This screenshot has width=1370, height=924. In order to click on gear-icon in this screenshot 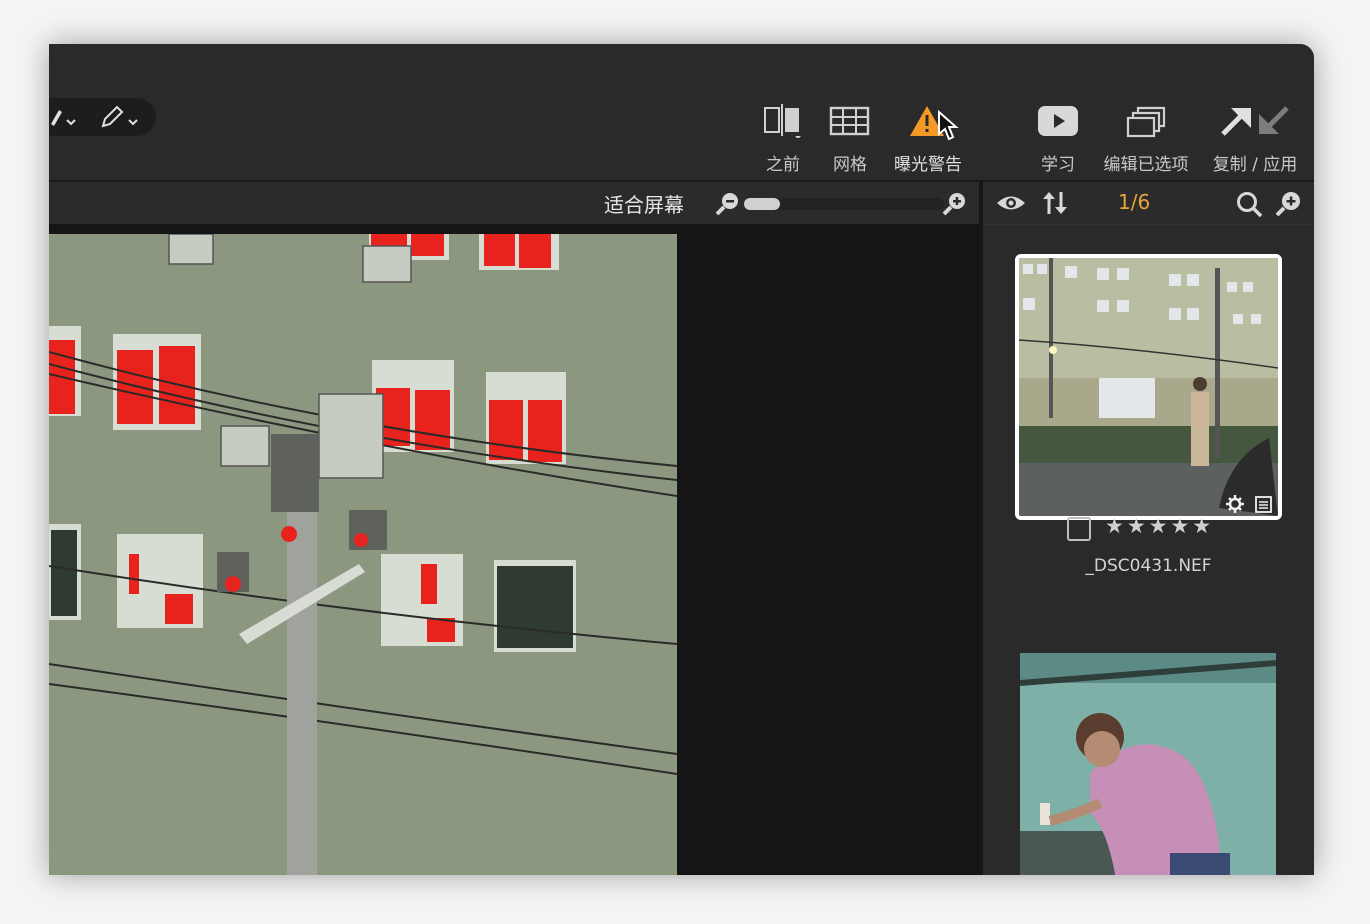, I will do `click(1235, 504)`.